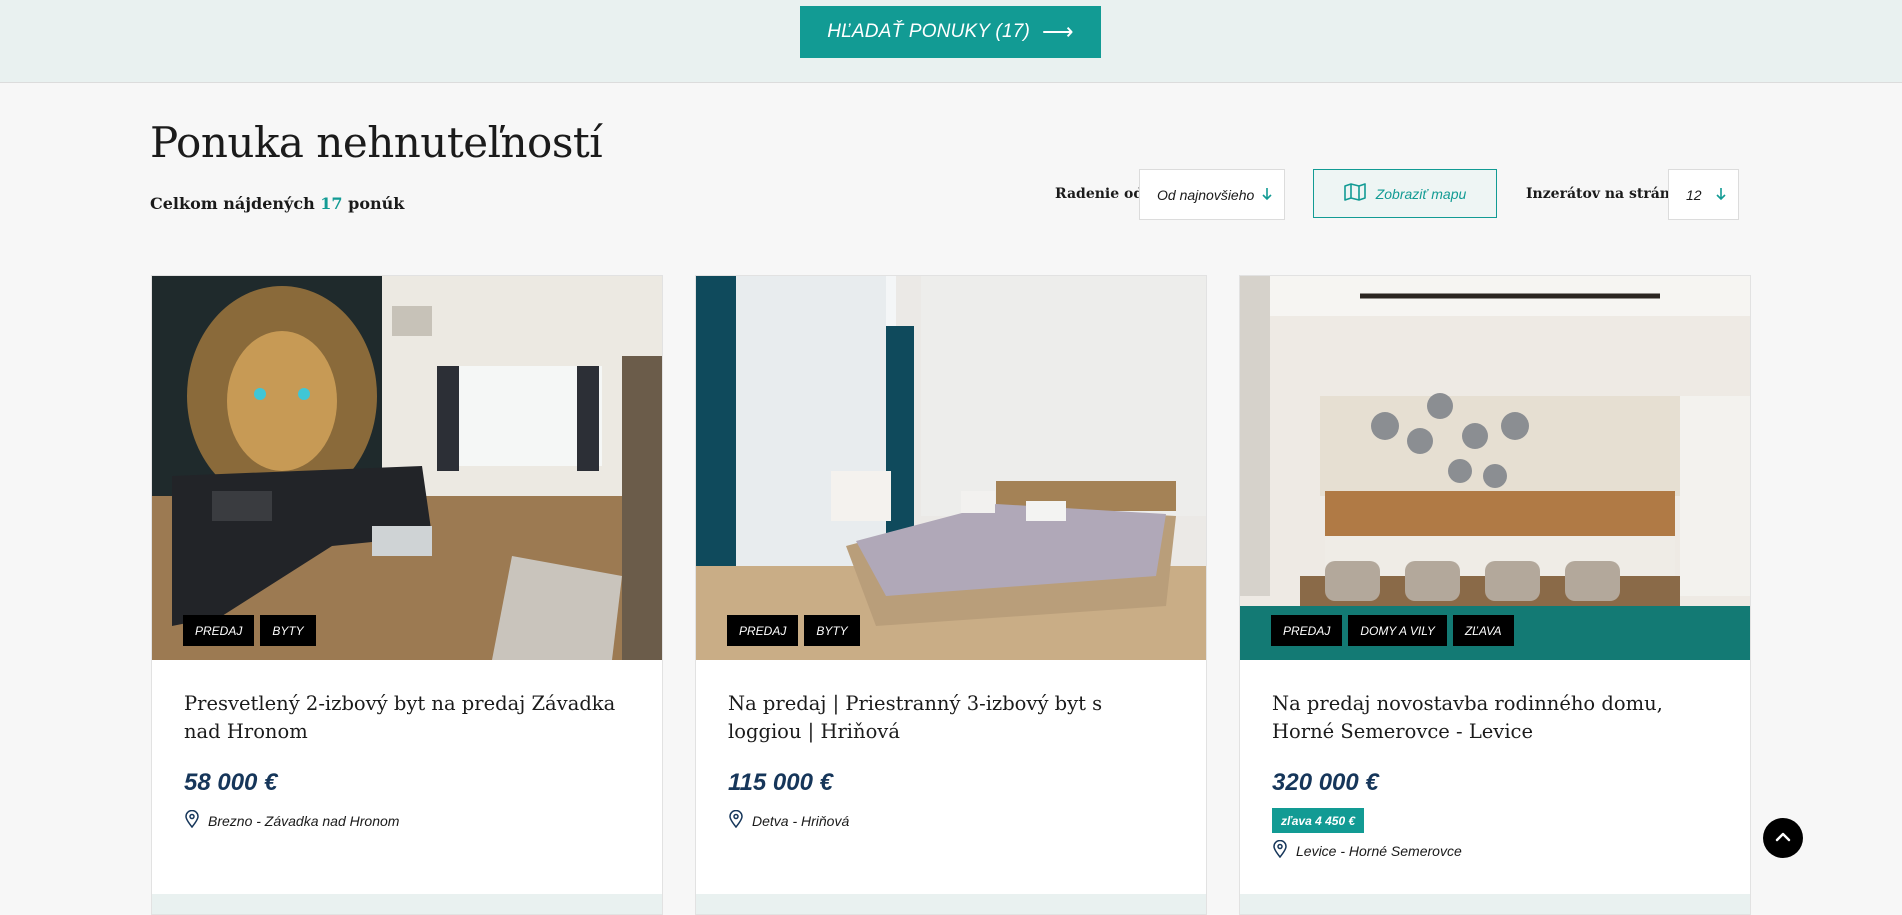  I want to click on map-icon, so click(1354, 193).